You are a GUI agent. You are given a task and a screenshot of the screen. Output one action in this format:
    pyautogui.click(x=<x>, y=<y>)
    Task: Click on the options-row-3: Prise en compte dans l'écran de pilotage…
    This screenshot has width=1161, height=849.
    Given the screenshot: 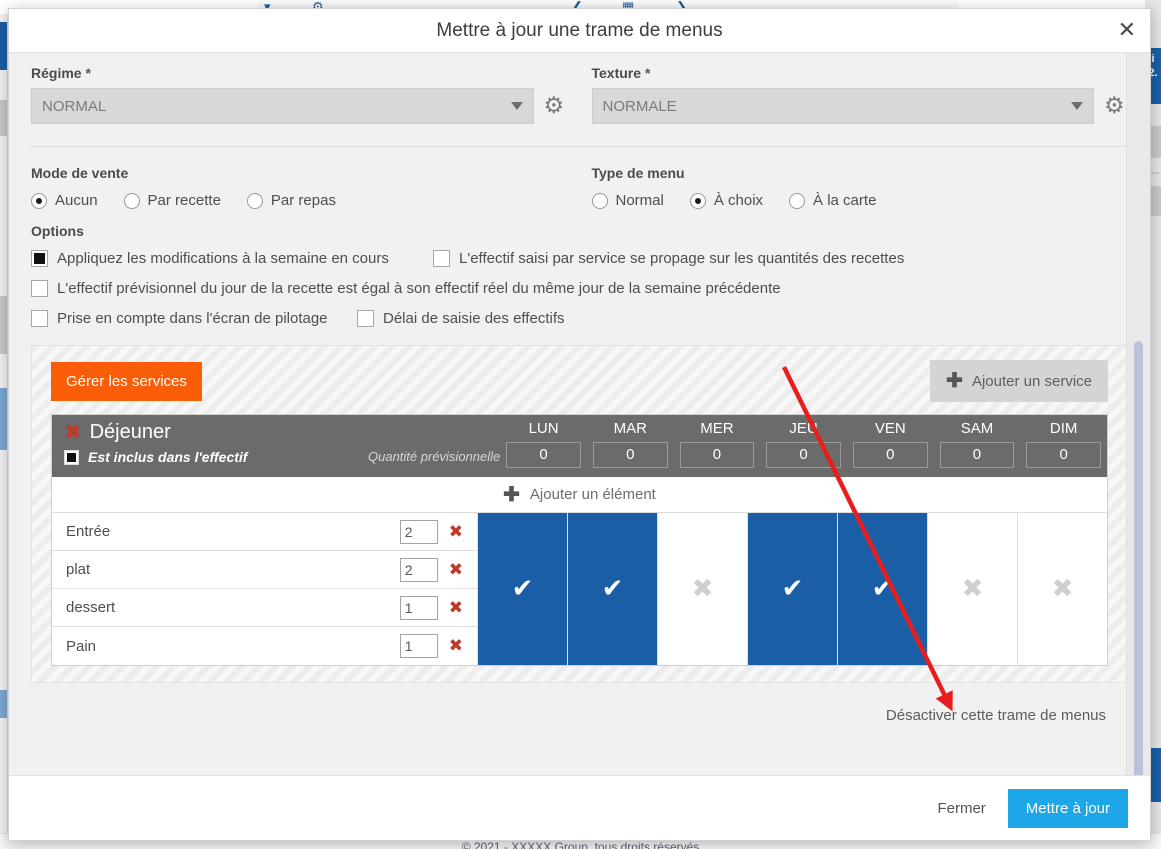 What is the action you would take?
    pyautogui.click(x=579, y=318)
    